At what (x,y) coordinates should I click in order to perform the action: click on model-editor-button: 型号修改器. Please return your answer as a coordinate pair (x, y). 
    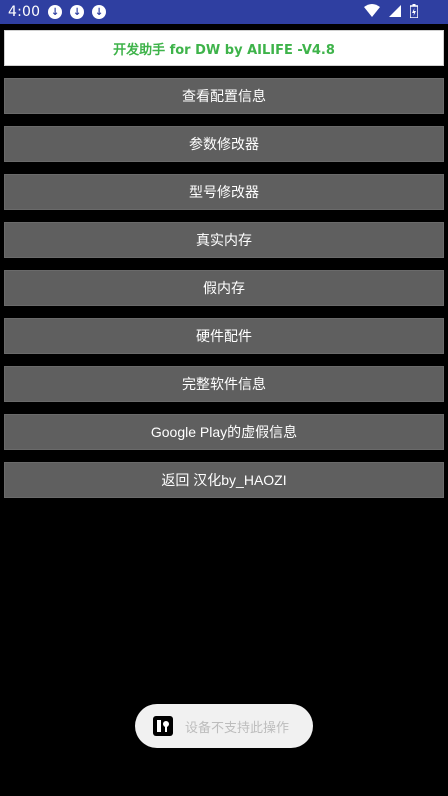
    Looking at the image, I should click on (224, 192).